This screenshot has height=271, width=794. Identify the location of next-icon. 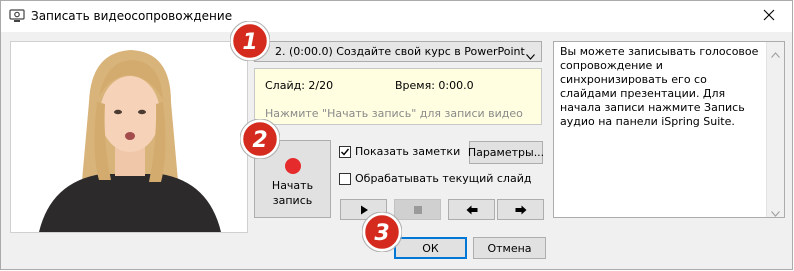
(520, 209).